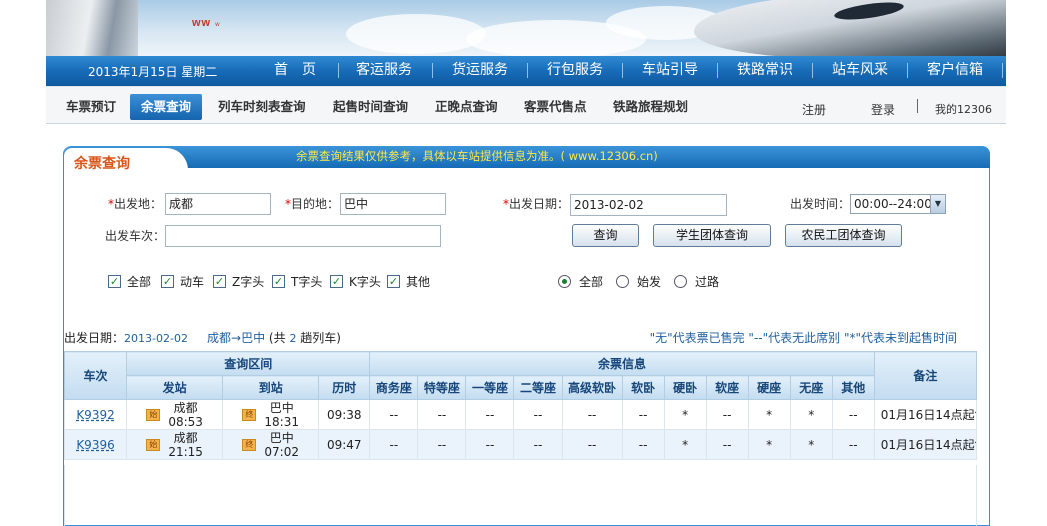 The width and height of the screenshot is (1047, 526). Describe the element at coordinates (955, 70) in the screenshot. I see `nav-customer-mail: 客户信箱` at that location.